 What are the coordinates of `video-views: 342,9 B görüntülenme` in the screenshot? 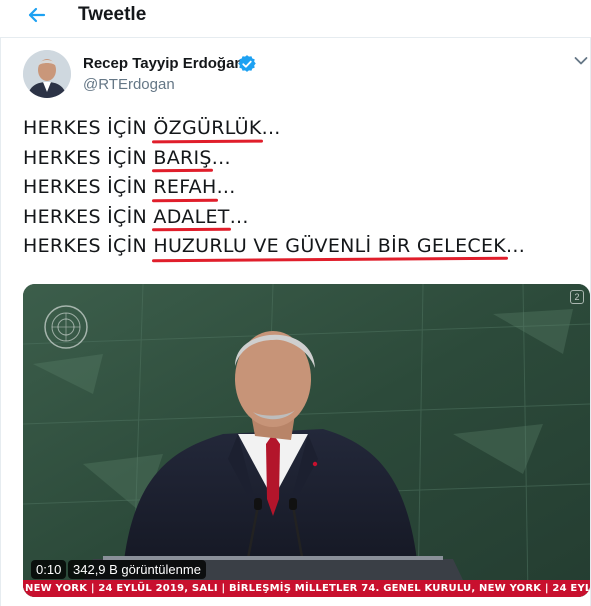 It's located at (137, 569).